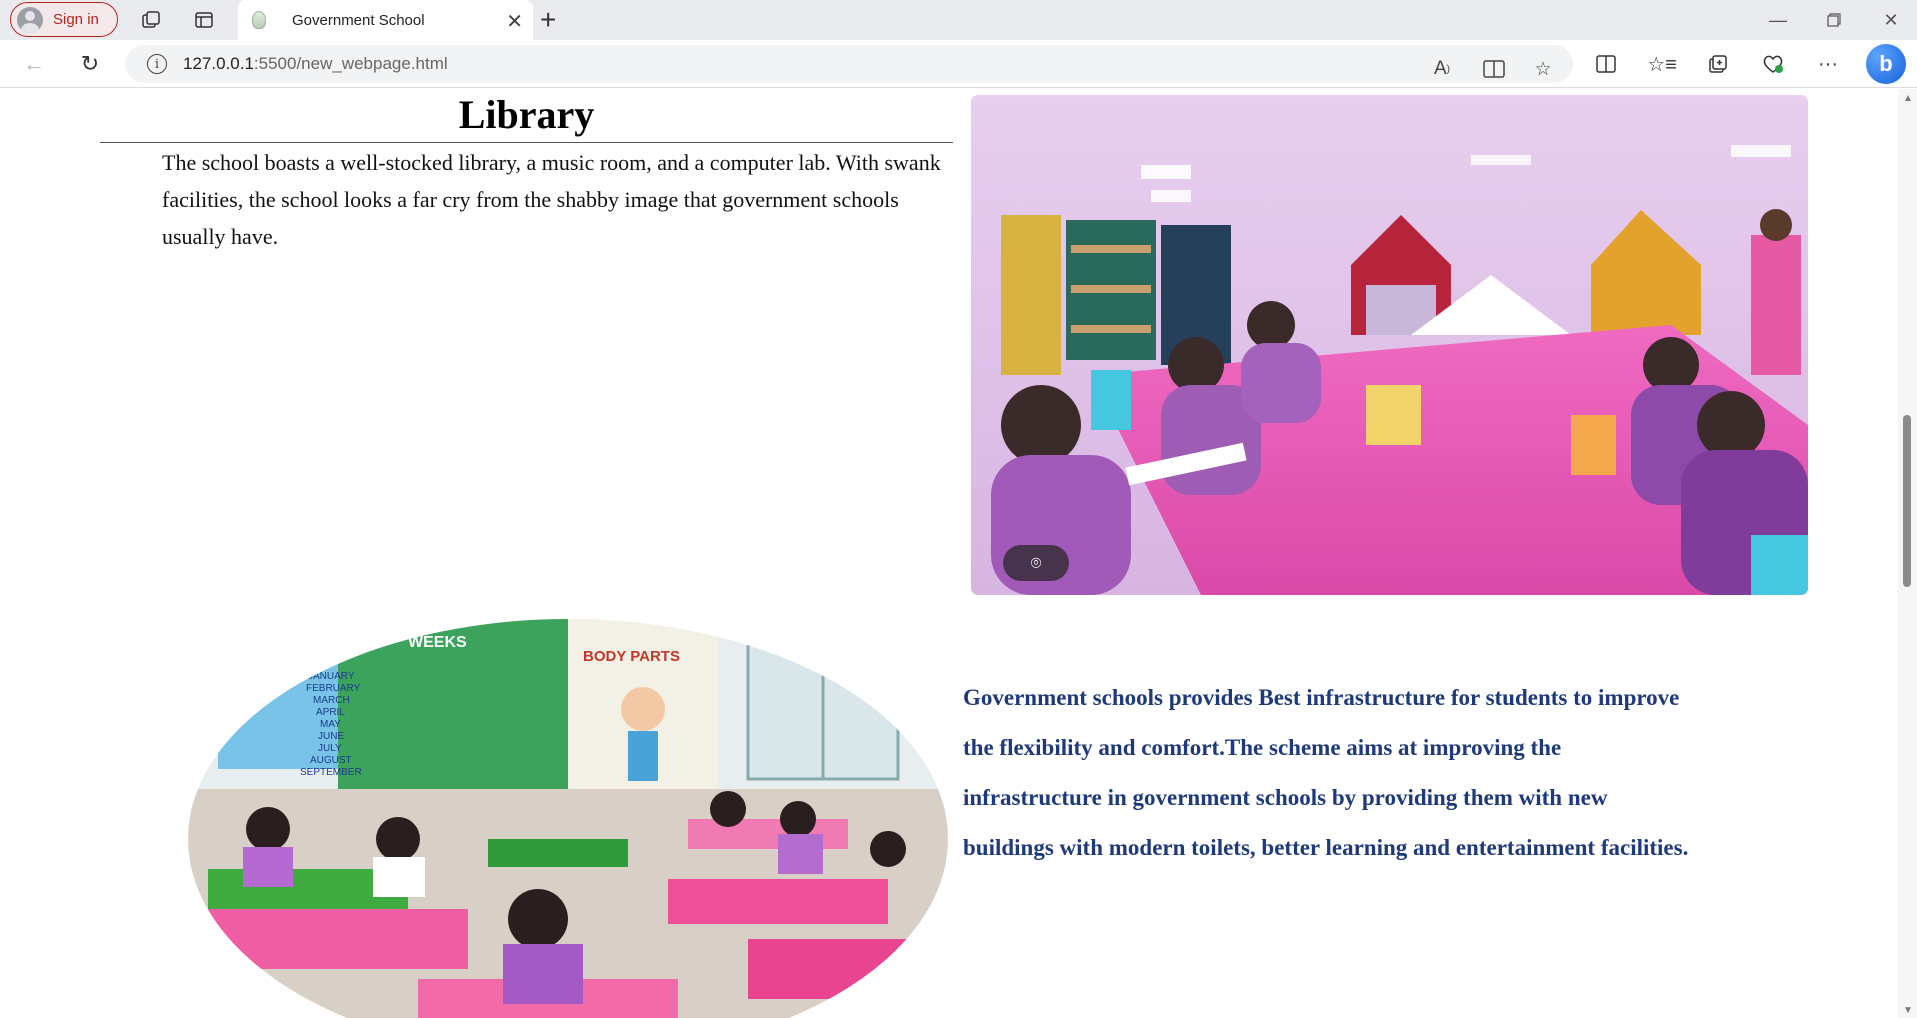  What do you see at coordinates (331, 760) in the screenshot?
I see `month-label: AUGUST` at bounding box center [331, 760].